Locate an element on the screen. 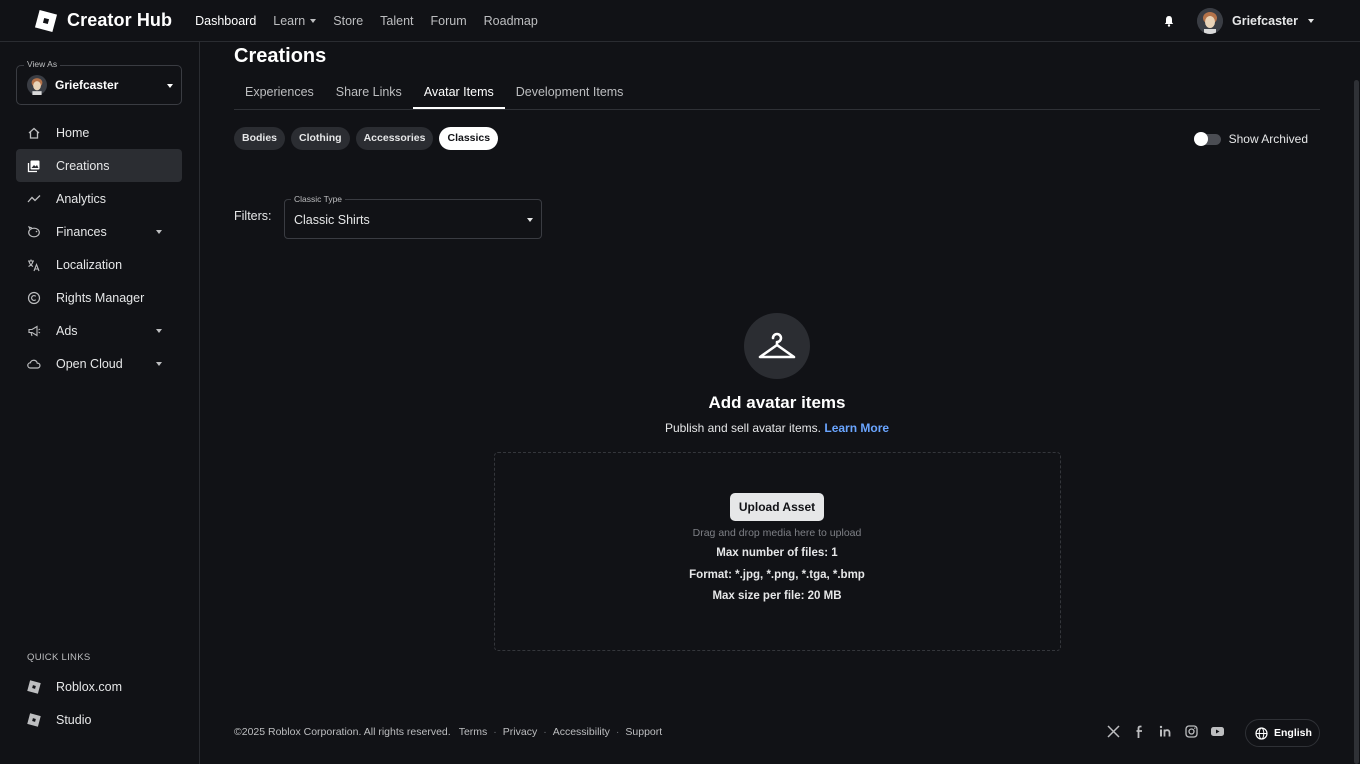 The width and height of the screenshot is (1360, 764). chip-accessories: Accessories is located at coordinates (394, 138).